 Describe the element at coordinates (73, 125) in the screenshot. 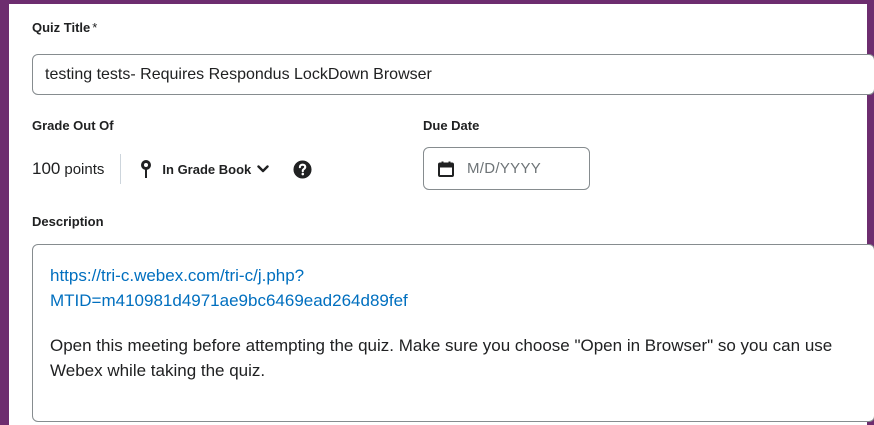

I see `grade-out-of-label: Grade Out Of` at that location.